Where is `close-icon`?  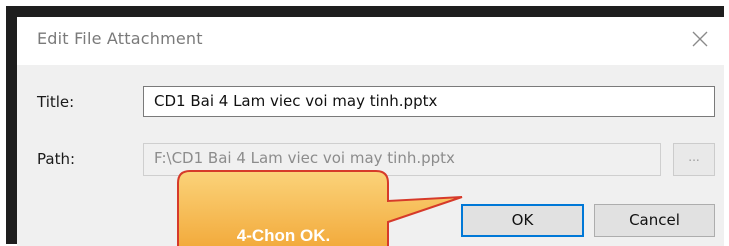
close-icon is located at coordinates (700, 39).